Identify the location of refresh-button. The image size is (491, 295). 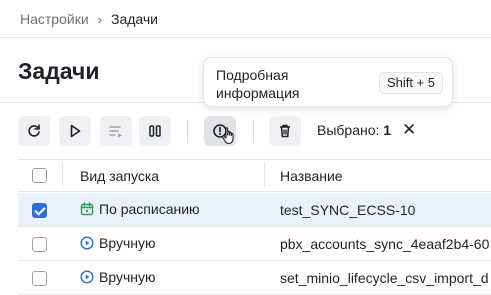
(34, 131).